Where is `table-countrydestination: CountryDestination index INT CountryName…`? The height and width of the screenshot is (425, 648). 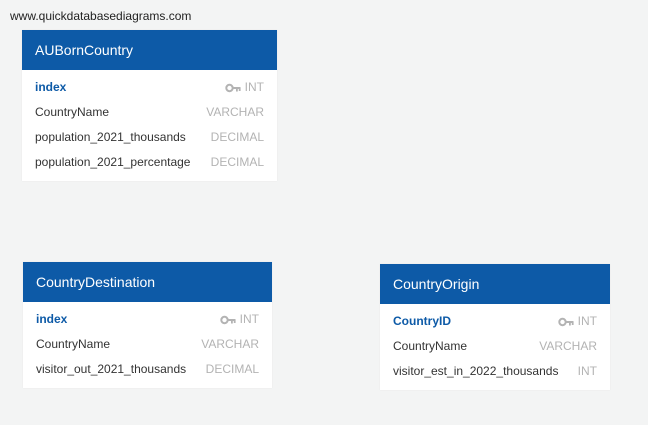 table-countrydestination: CountryDestination index INT CountryName… is located at coordinates (147, 325).